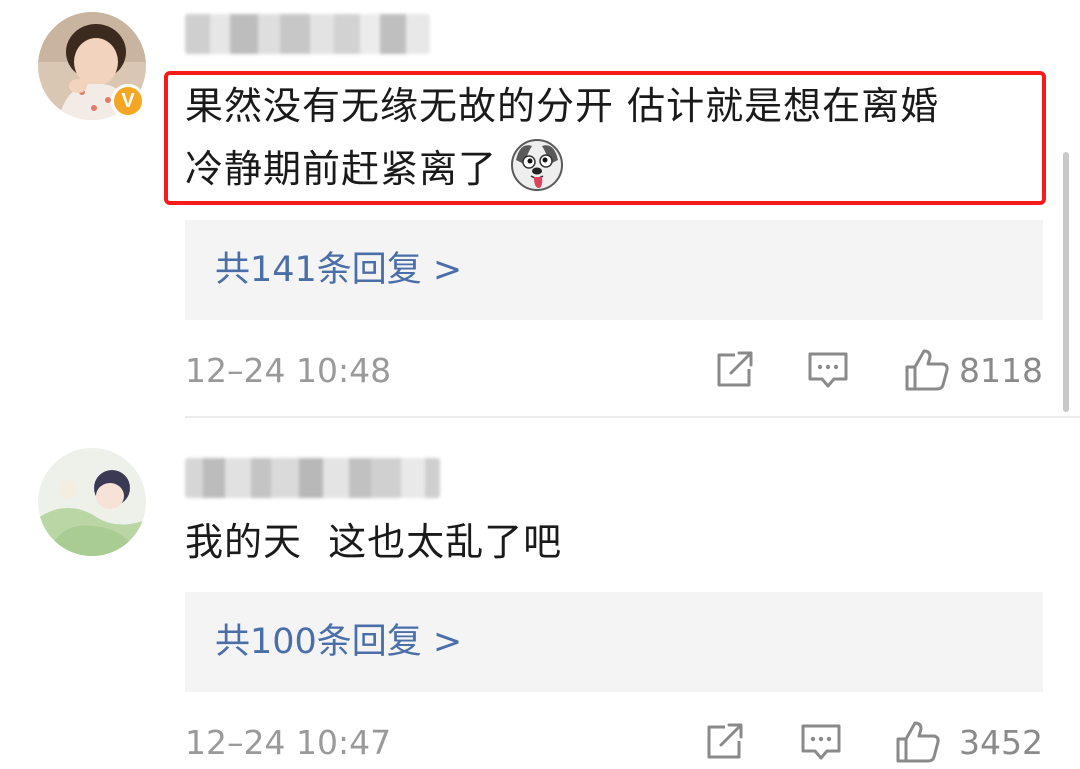  I want to click on comment-meta: 12–24 10:47 3452, so click(614, 743).